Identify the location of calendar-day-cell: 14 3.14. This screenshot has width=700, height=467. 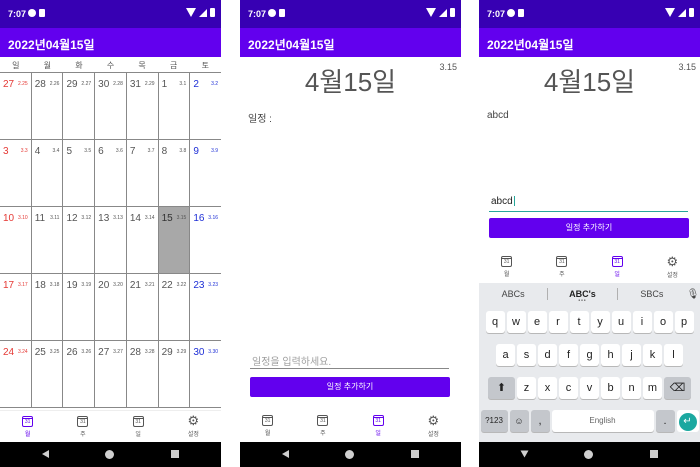
(143, 240).